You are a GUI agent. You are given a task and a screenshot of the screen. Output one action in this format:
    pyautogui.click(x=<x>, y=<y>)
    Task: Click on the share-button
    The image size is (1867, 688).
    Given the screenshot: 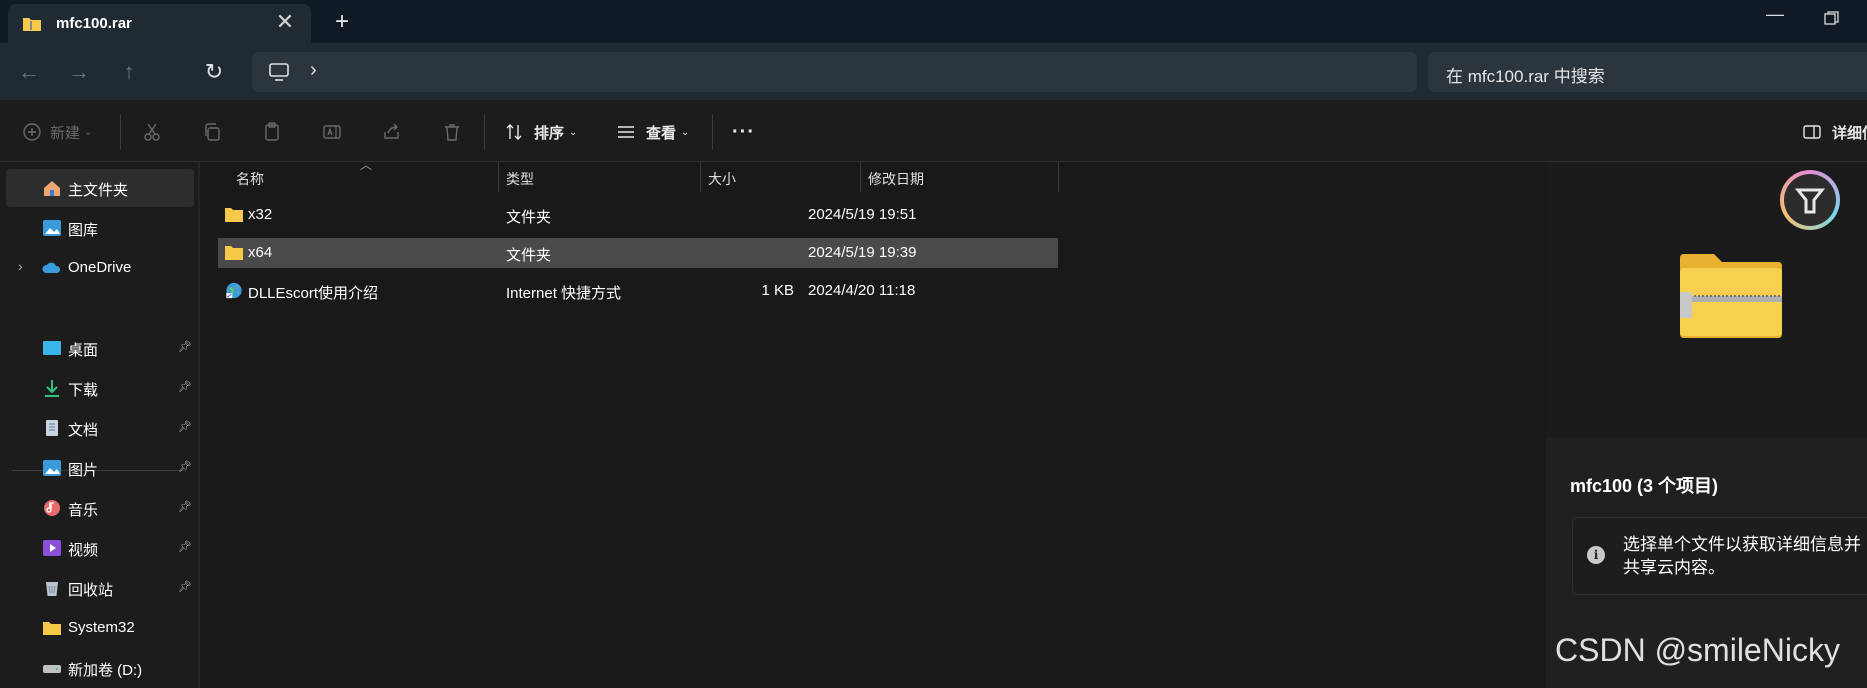 What is the action you would take?
    pyautogui.click(x=392, y=132)
    